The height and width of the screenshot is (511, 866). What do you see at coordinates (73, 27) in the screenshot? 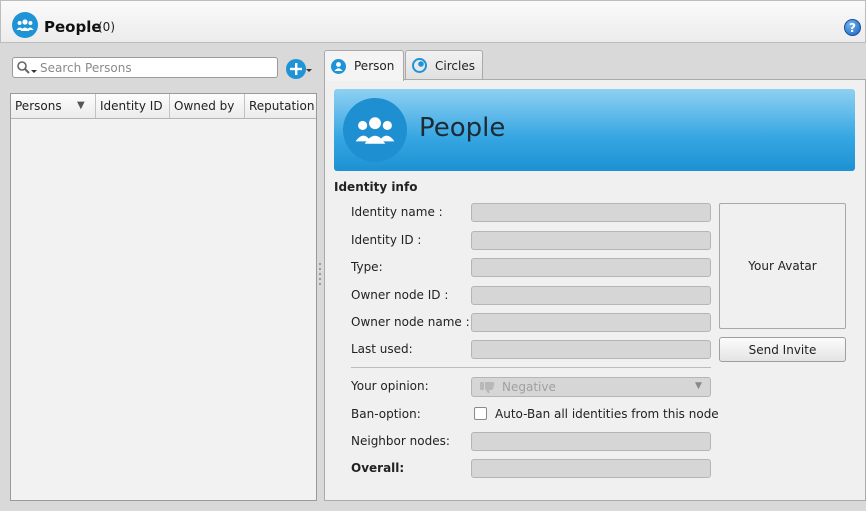
I see `page-title: People` at bounding box center [73, 27].